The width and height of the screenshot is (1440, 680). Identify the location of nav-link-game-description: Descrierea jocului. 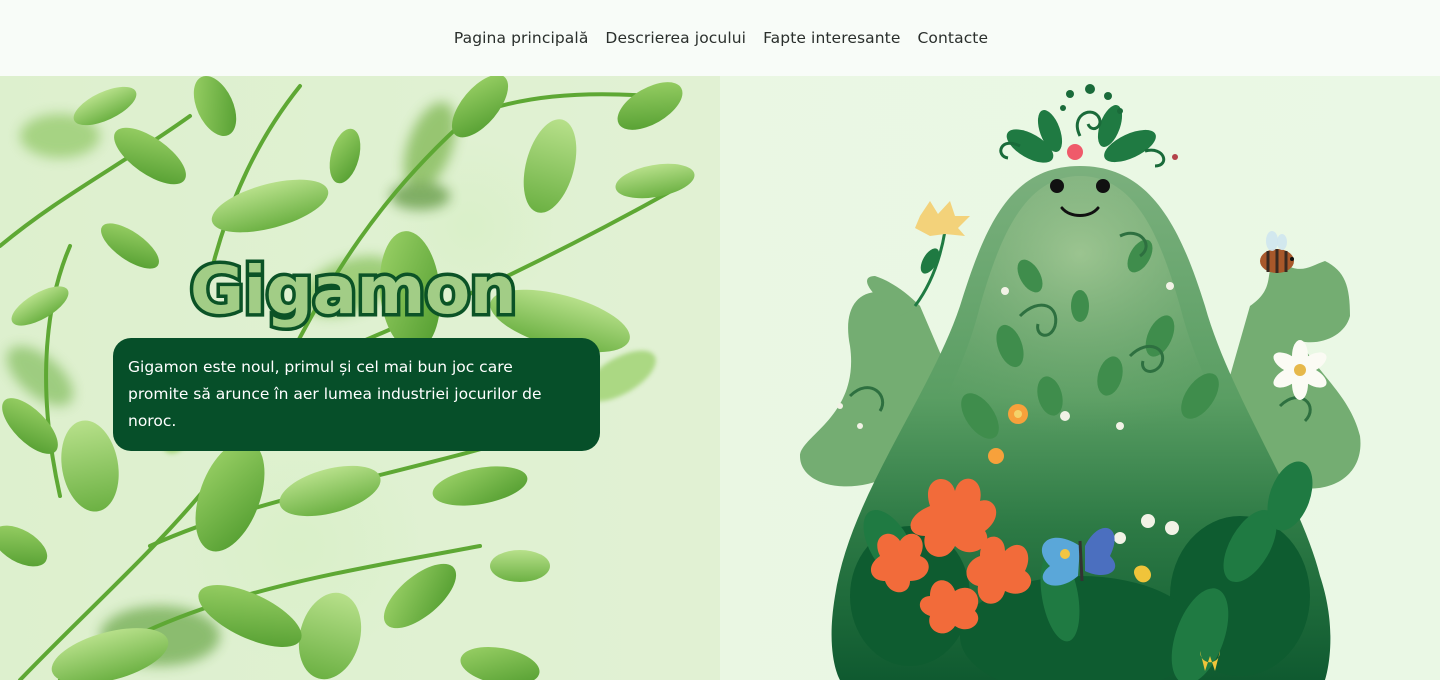
(675, 38).